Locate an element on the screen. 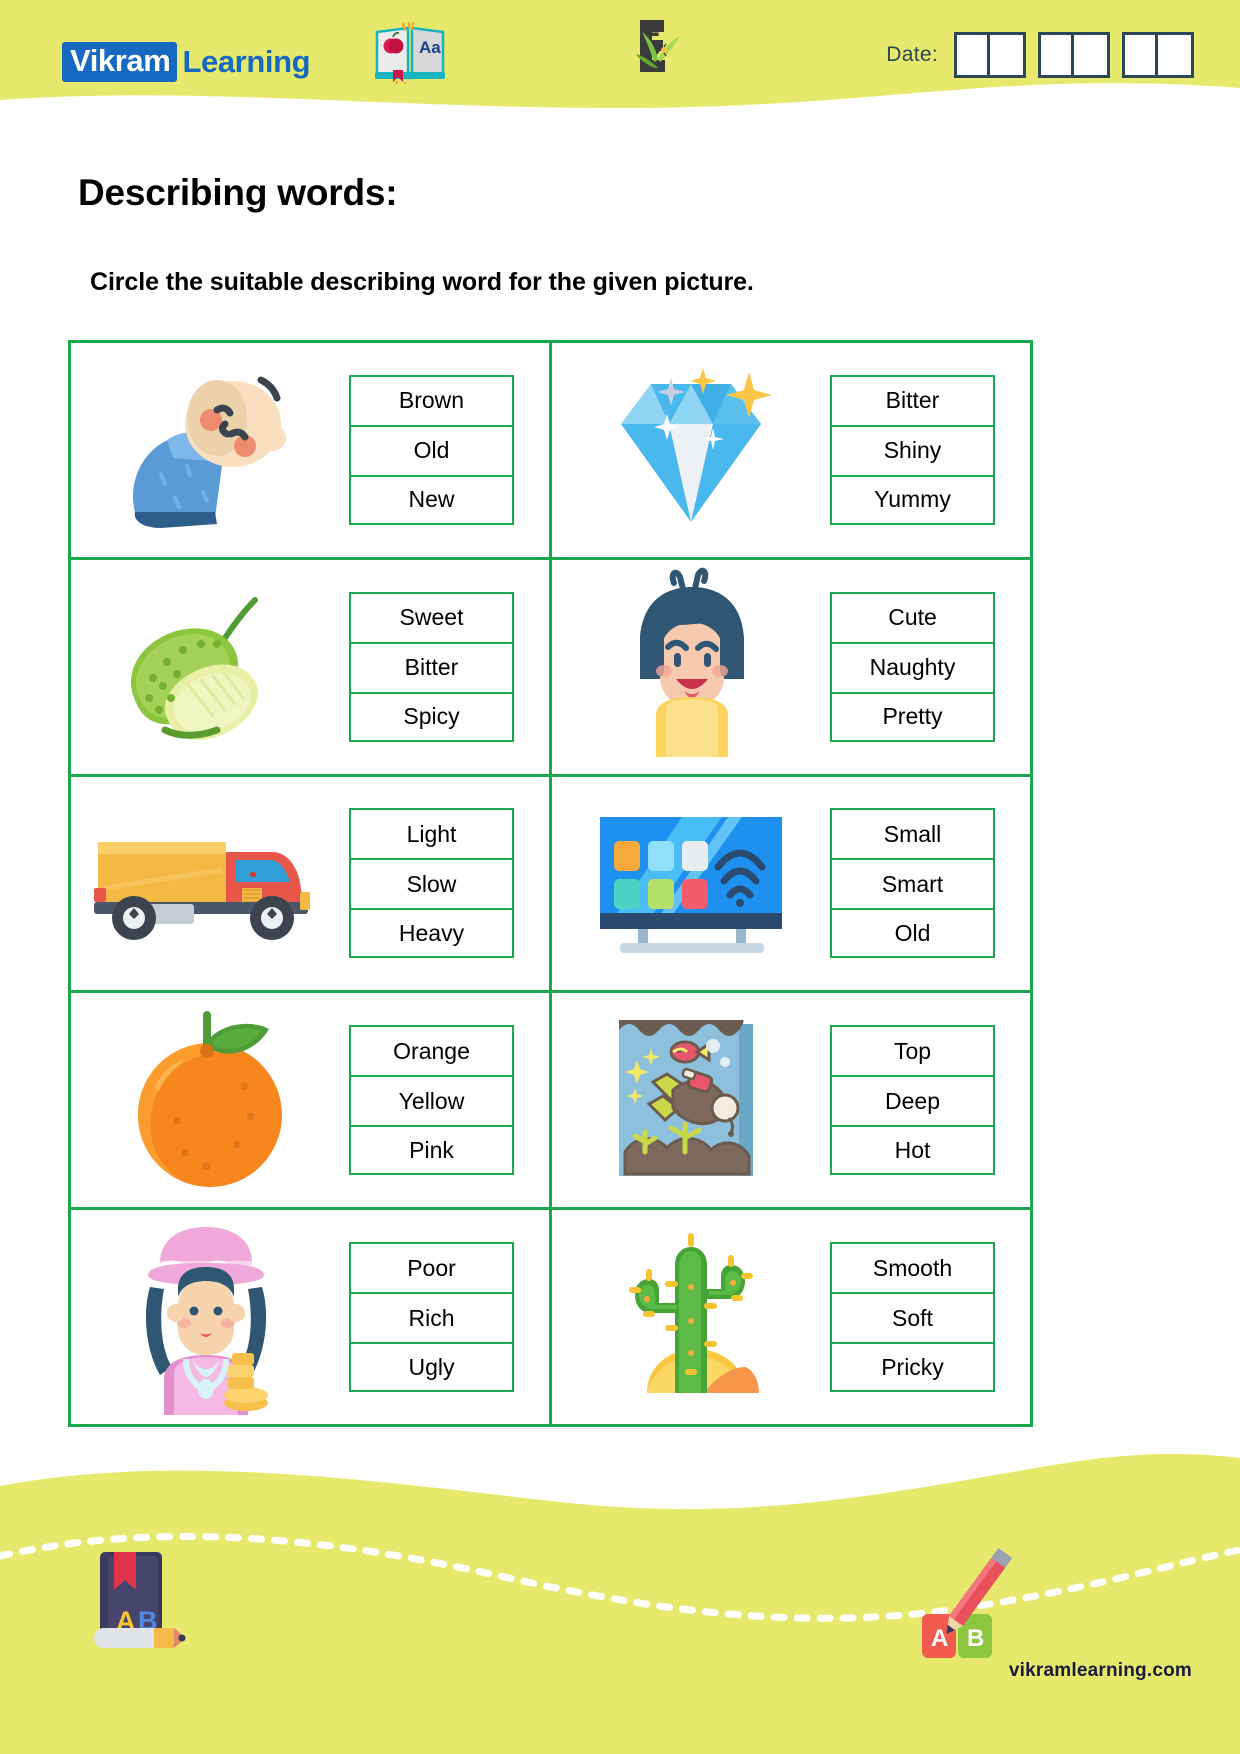 Image resolution: width=1240 pixels, height=1754 pixels. option-box: Yellow is located at coordinates (431, 1100).